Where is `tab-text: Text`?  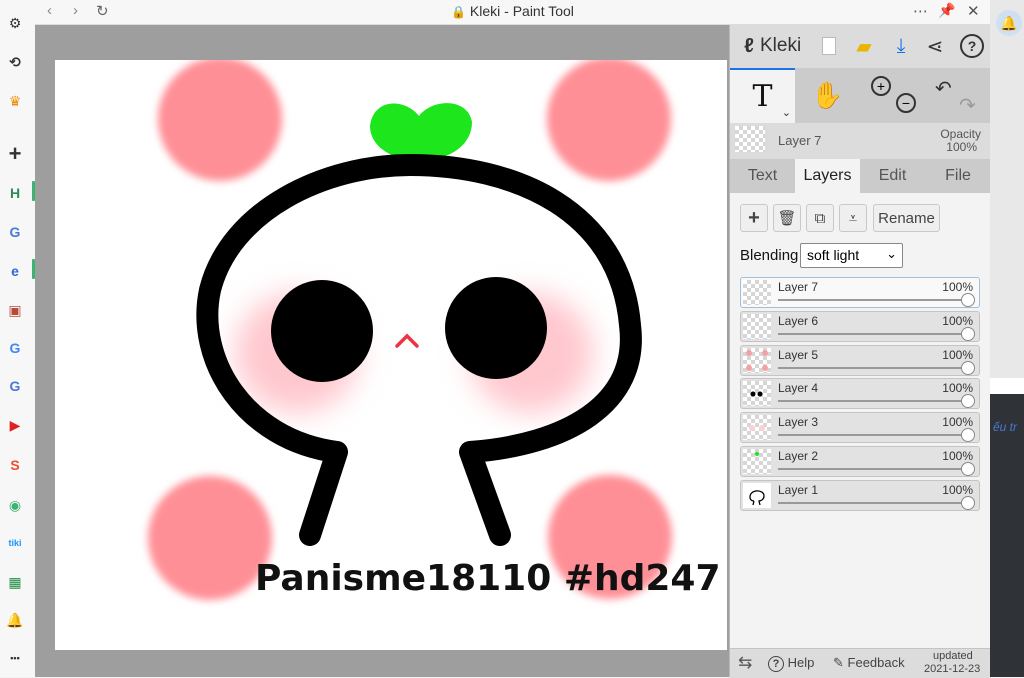
tab-text: Text is located at coordinates (762, 176).